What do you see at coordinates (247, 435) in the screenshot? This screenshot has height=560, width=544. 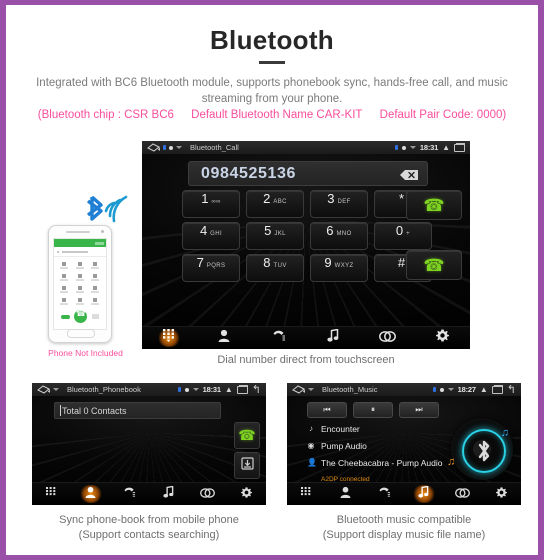 I see `call-button: ☎` at bounding box center [247, 435].